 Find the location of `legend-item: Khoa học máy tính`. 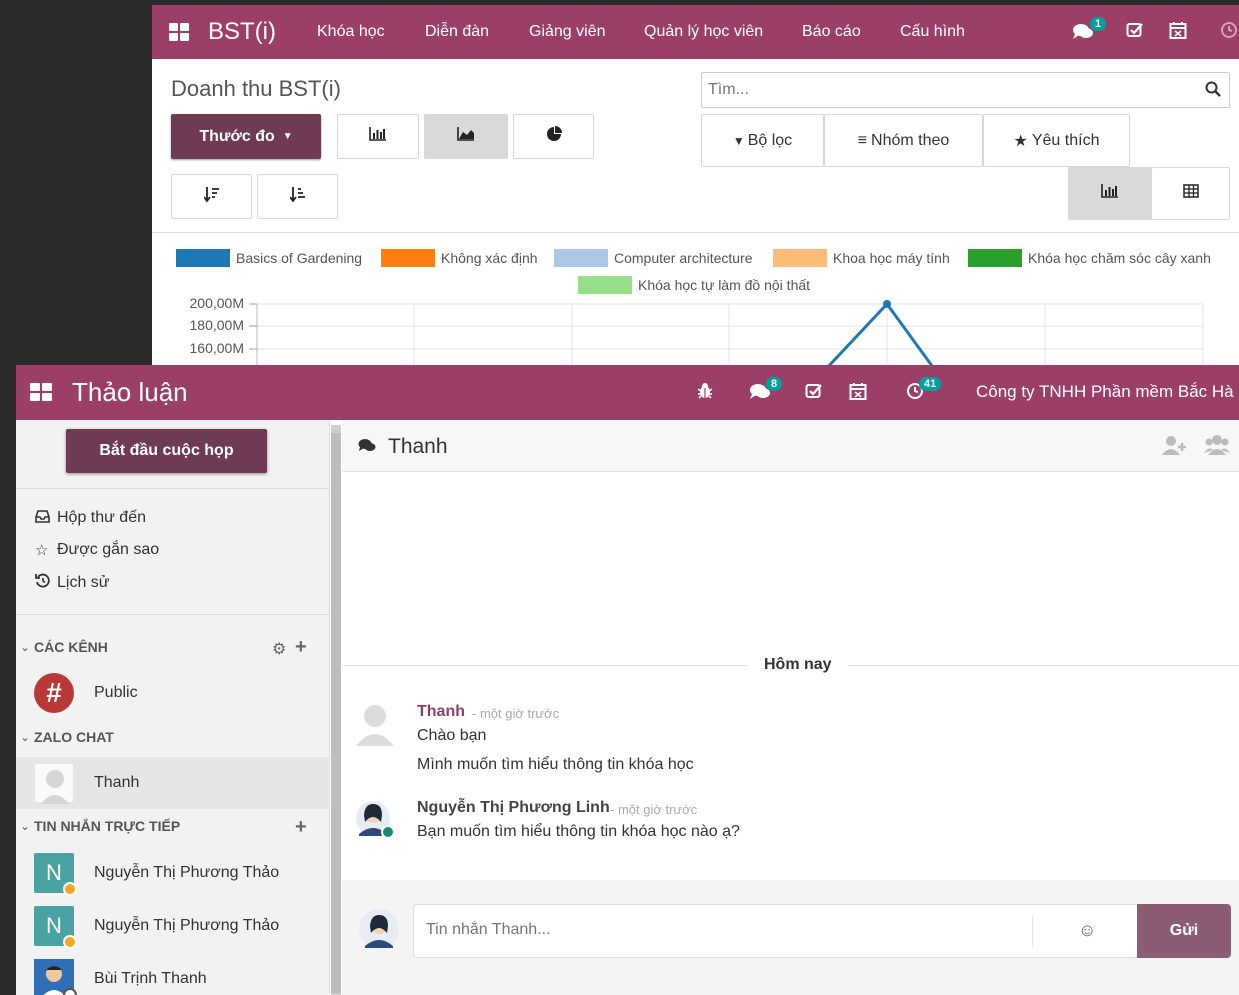

legend-item: Khoa học máy tính is located at coordinates (861, 258).